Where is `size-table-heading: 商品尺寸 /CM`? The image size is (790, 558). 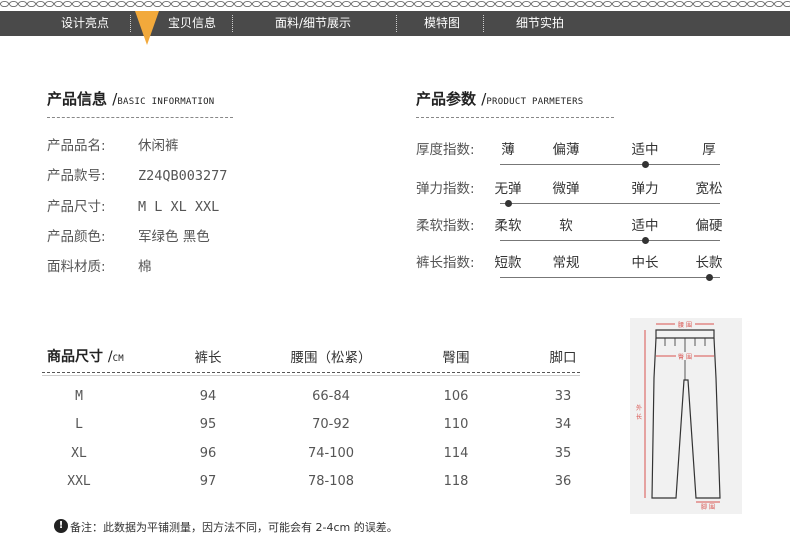 size-table-heading: 商品尺寸 /CM is located at coordinates (86, 357).